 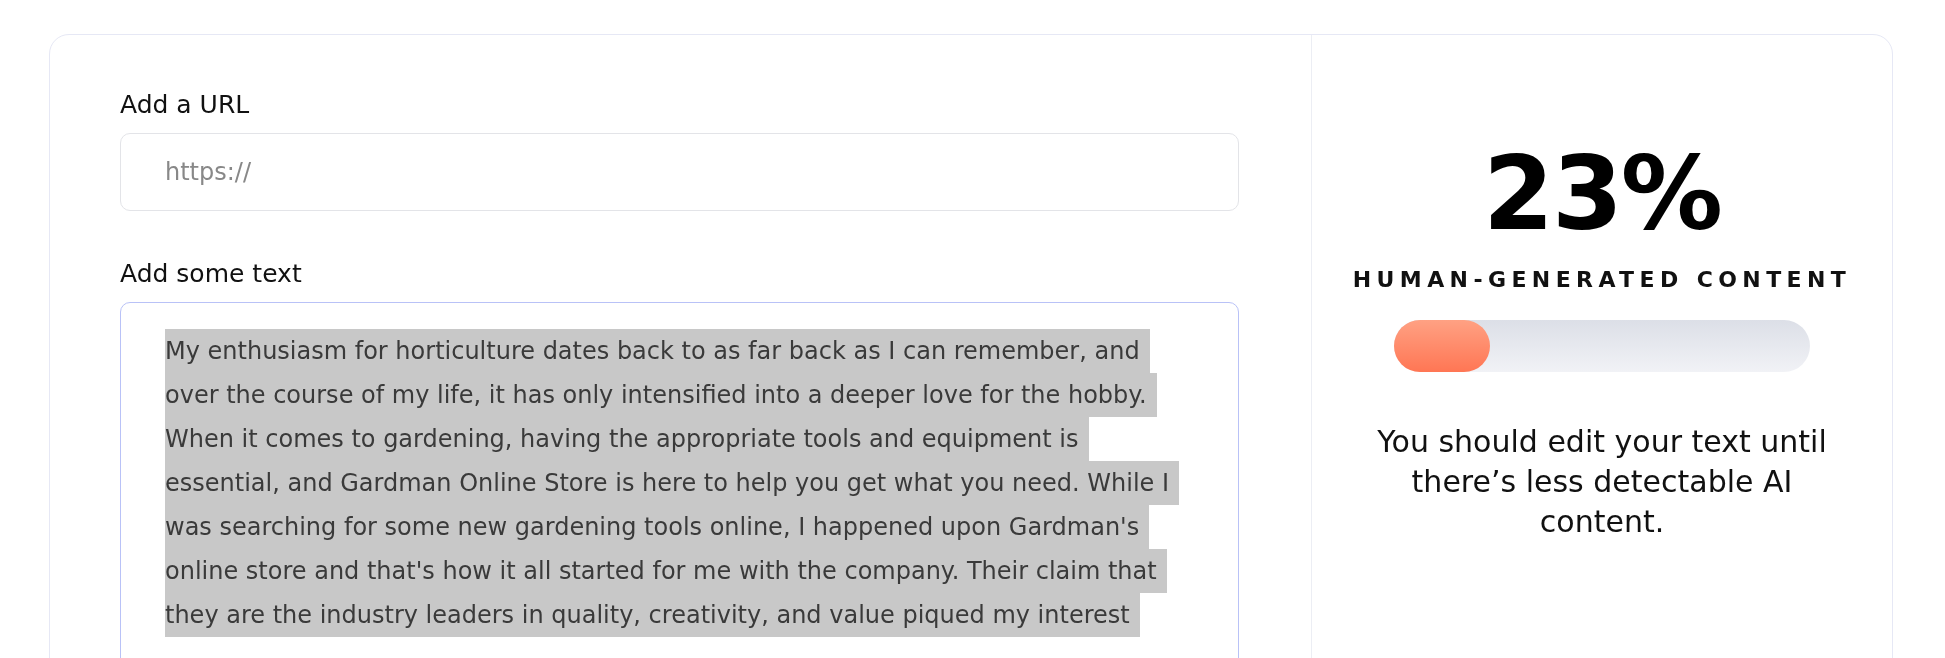 I want to click on advice-message: You should edit your text until there’s less detectable AI content., so click(x=1602, y=482).